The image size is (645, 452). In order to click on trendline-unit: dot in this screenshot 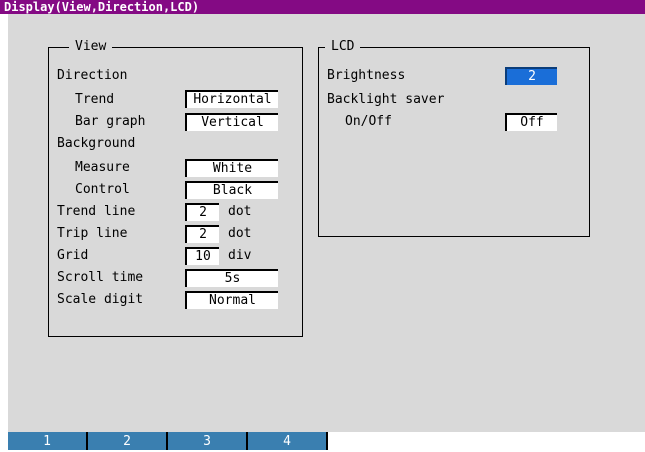, I will do `click(240, 211)`.